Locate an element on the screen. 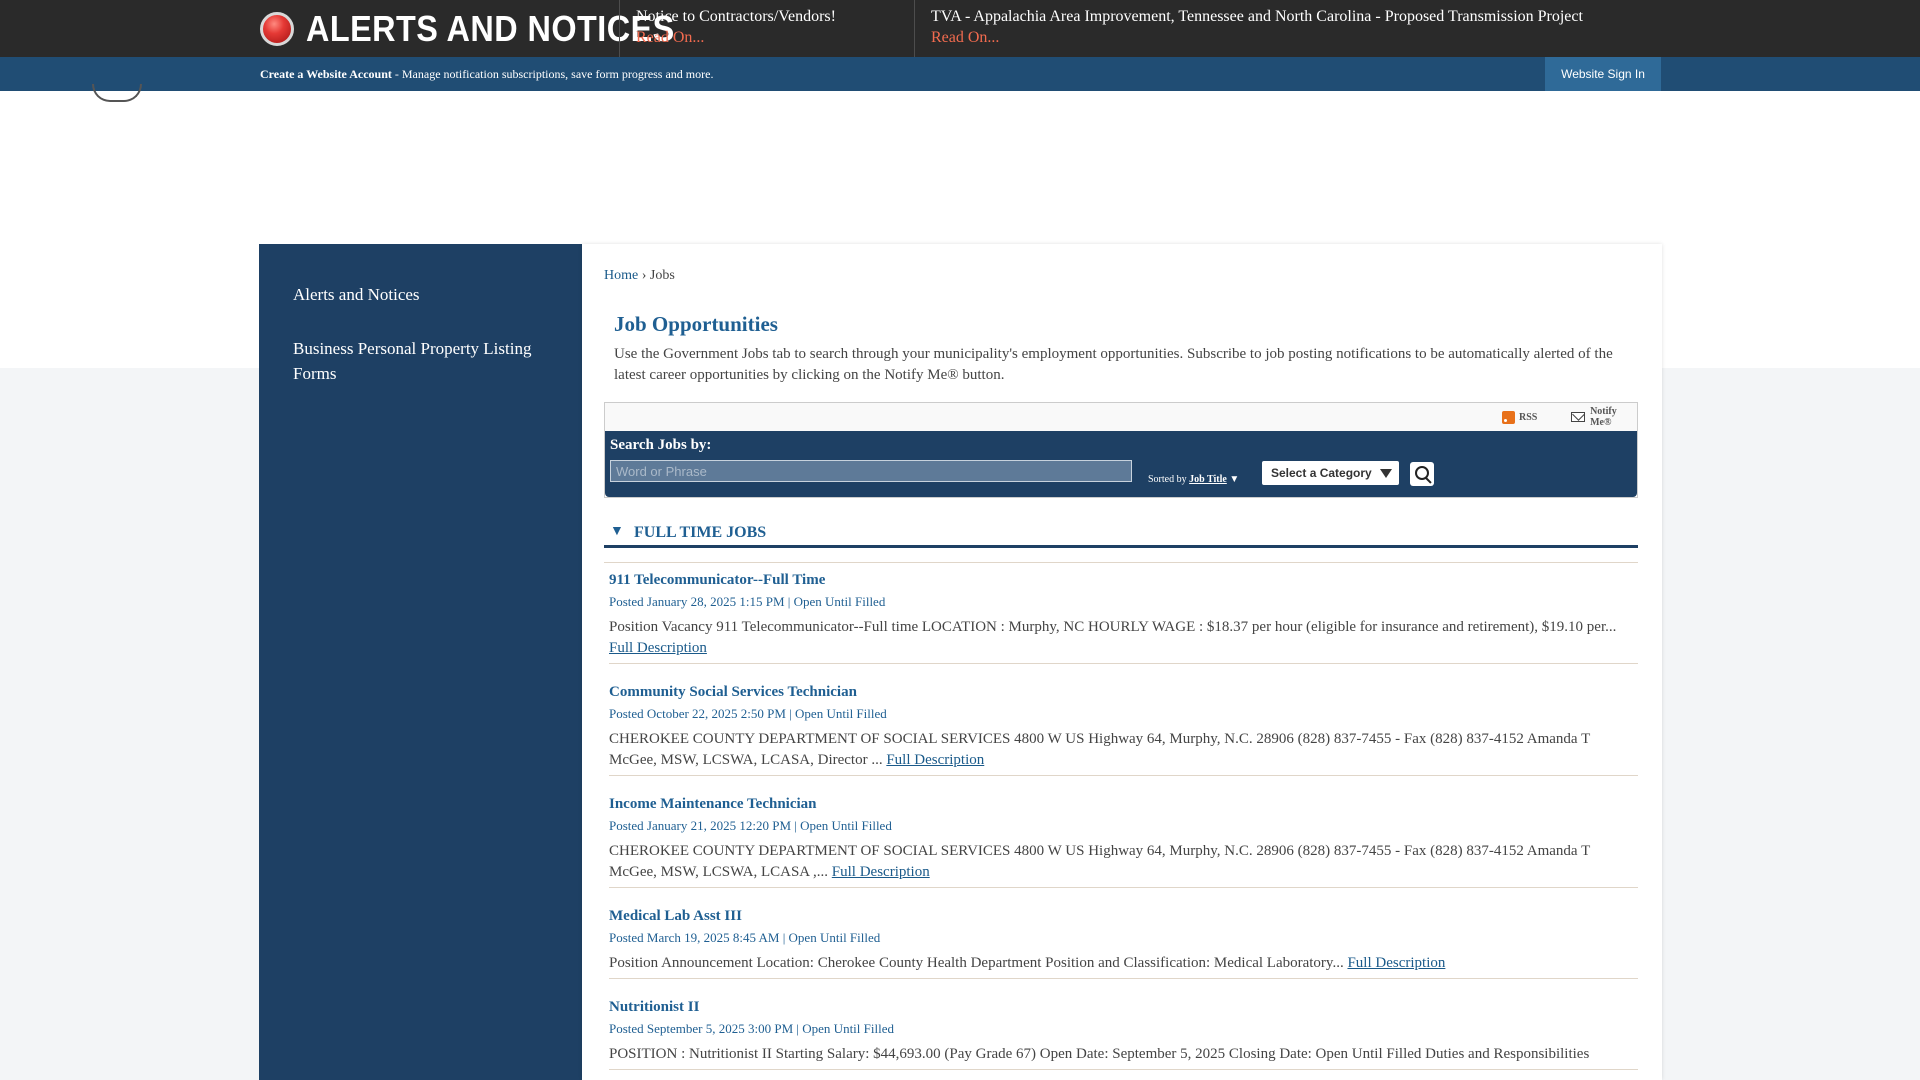 The width and height of the screenshot is (1920, 1080). job-title-link: Medical Lab Asst III is located at coordinates (1123, 916).